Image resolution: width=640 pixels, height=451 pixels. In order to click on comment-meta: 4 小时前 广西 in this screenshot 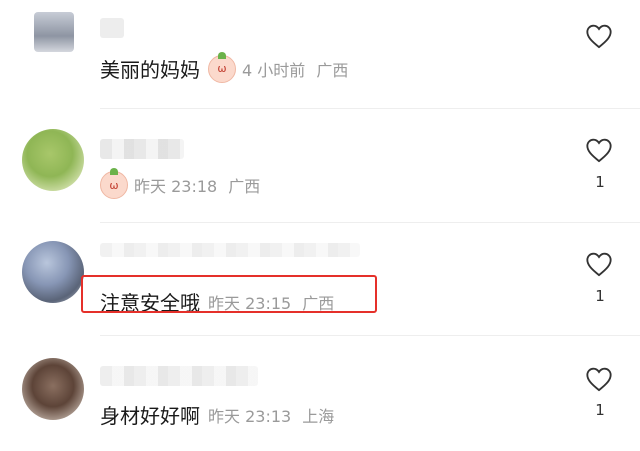, I will do `click(298, 69)`.